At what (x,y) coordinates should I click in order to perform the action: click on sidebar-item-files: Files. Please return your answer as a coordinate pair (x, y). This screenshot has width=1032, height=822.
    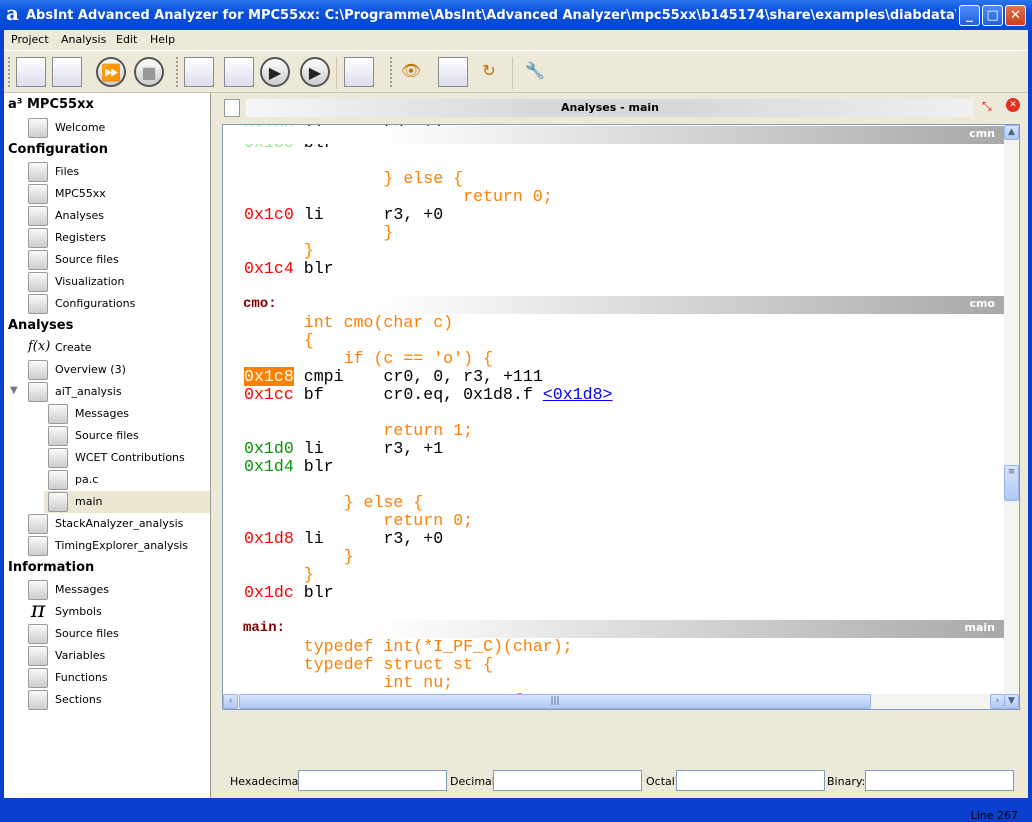
    Looking at the image, I should click on (107, 172).